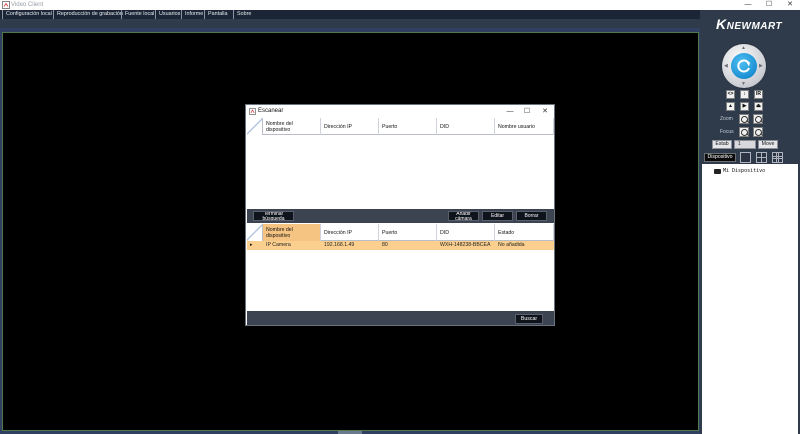  Describe the element at coordinates (271, 111) in the screenshot. I see `dialog-title: Escanear` at that location.